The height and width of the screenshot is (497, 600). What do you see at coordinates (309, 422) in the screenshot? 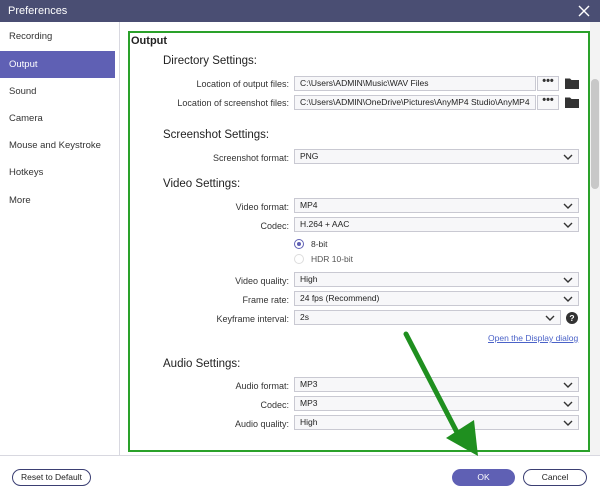
I see `audio-quality-value: High` at bounding box center [309, 422].